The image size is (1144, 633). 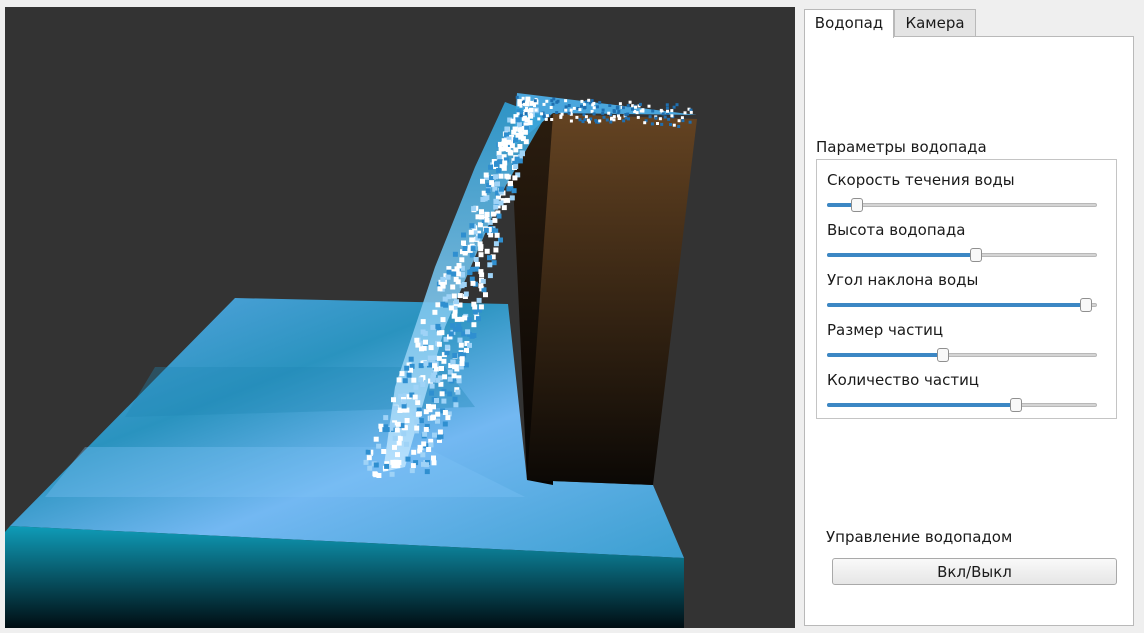 I want to click on control-group-title: Управление водопадом, so click(x=919, y=537).